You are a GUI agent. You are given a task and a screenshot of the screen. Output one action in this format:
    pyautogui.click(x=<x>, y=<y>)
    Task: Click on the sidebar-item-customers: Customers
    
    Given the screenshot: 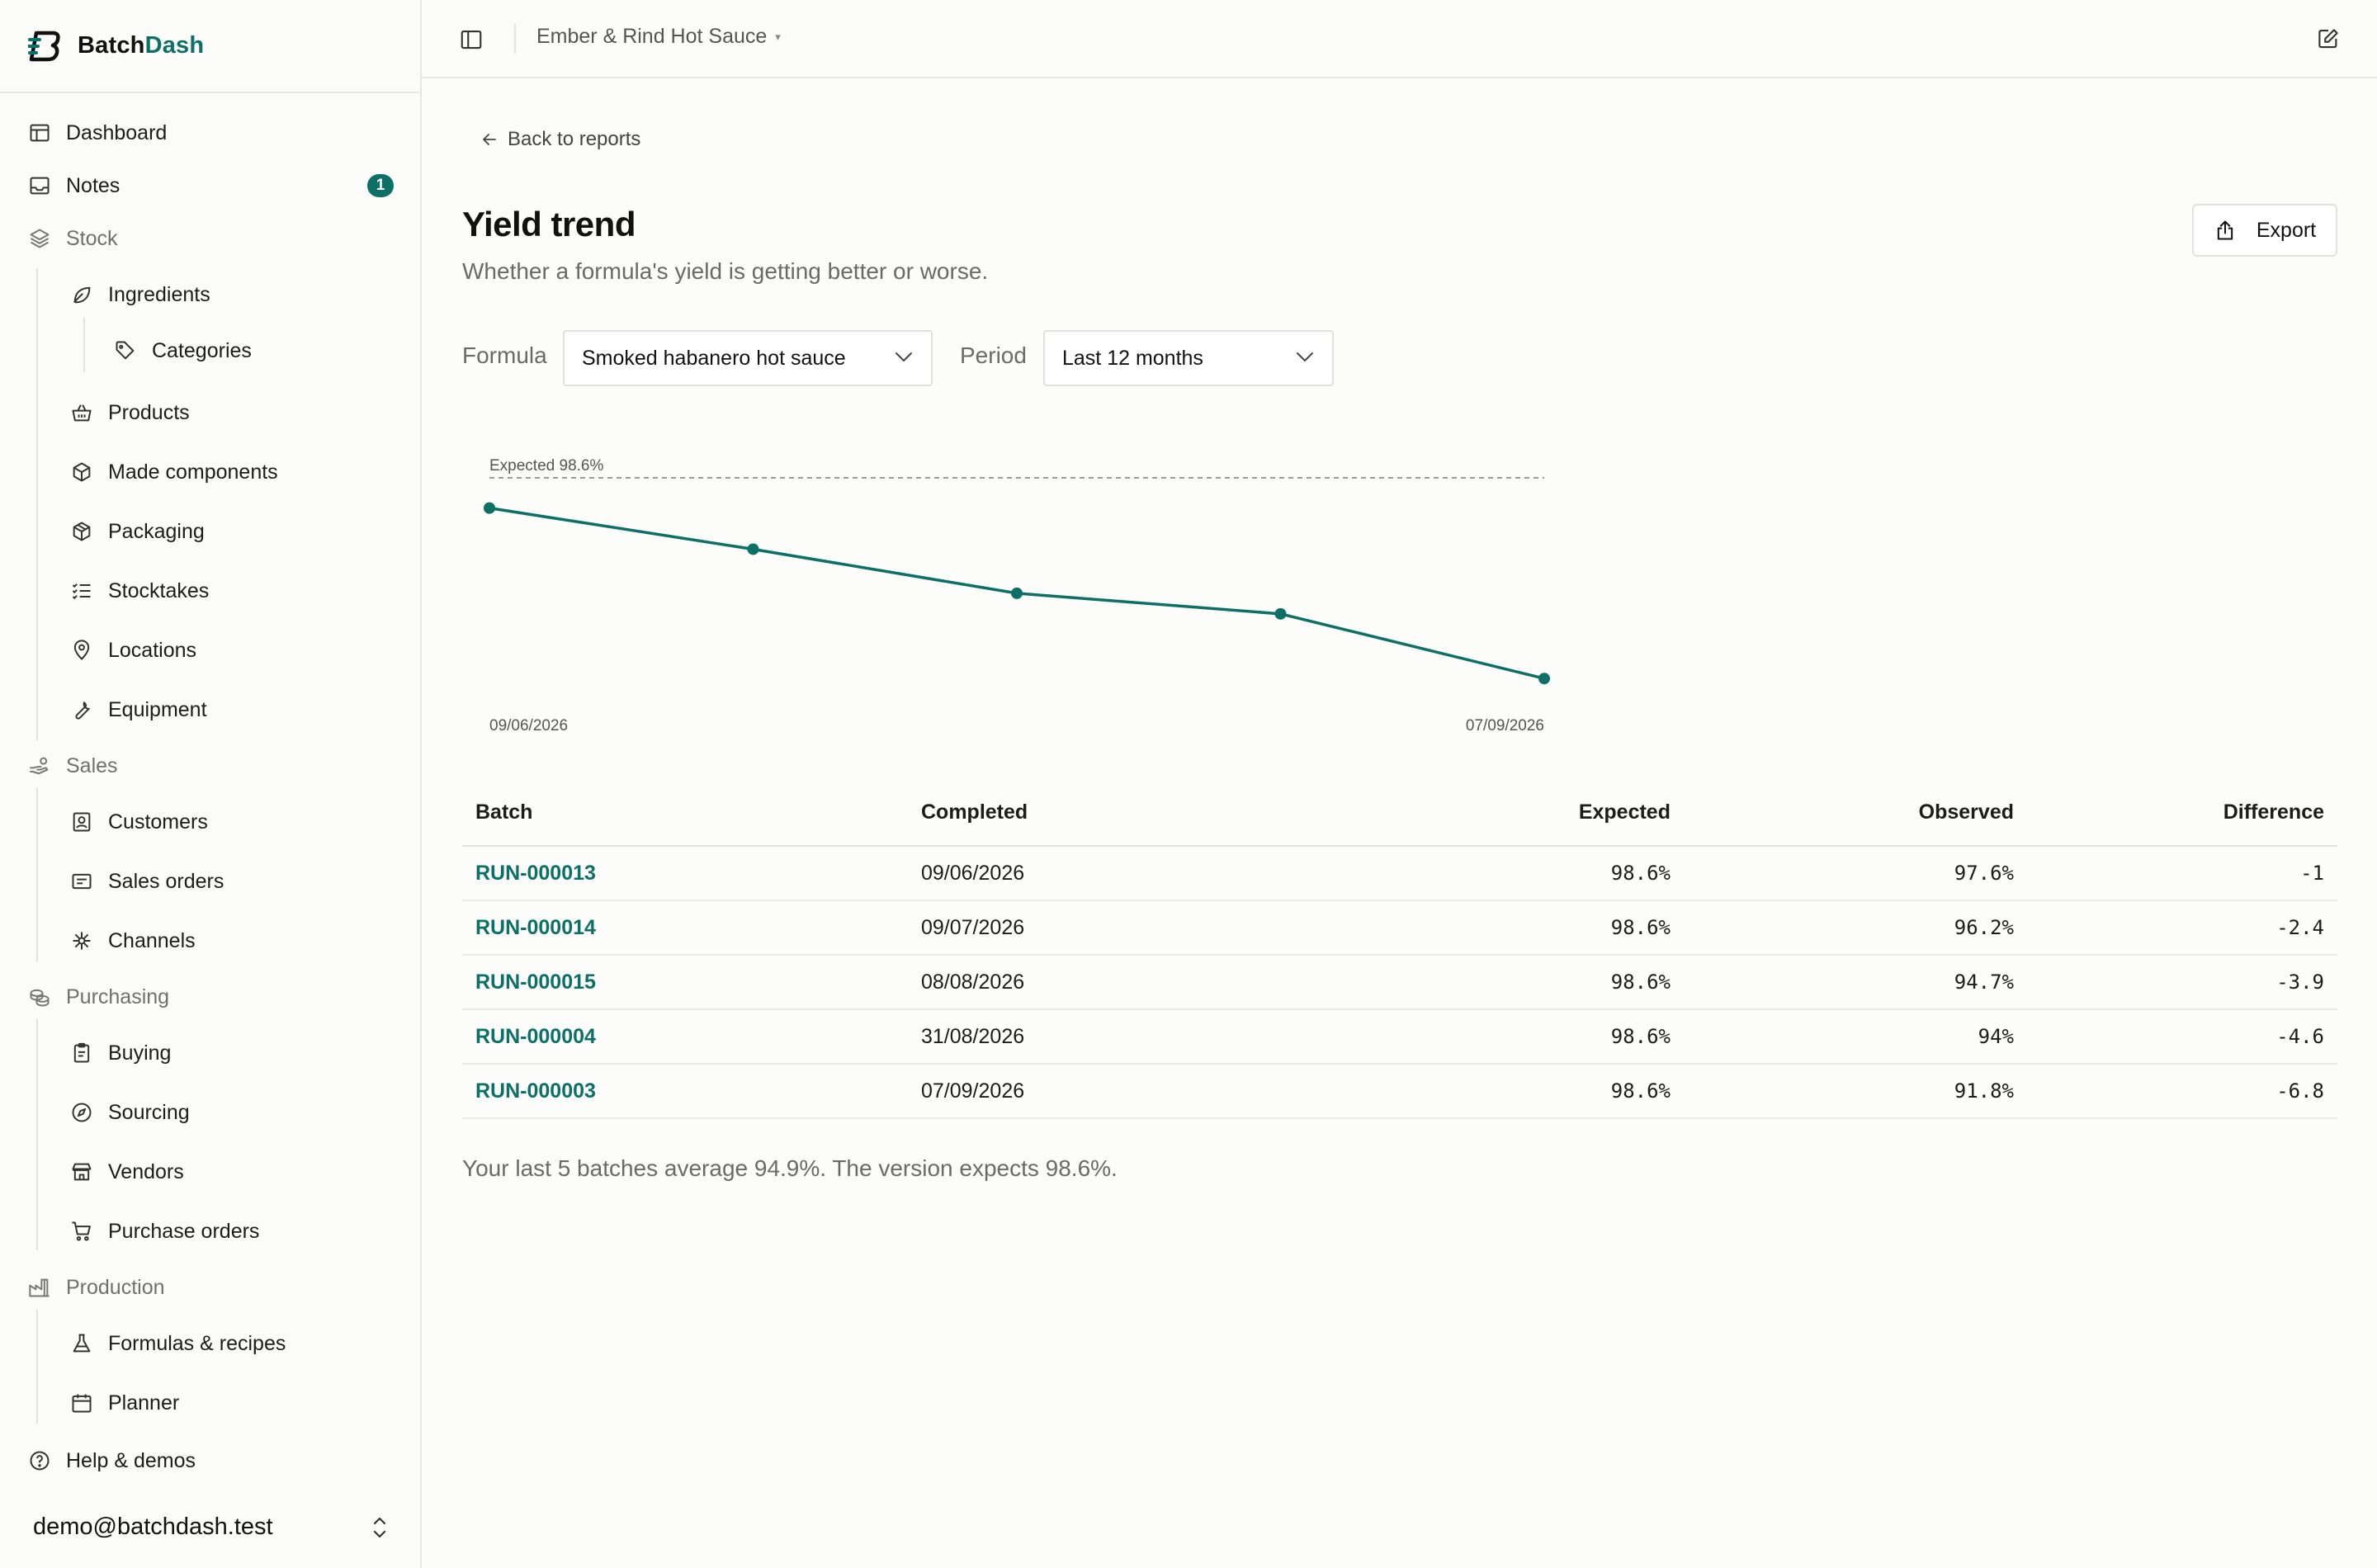 What is the action you would take?
    pyautogui.click(x=210, y=822)
    